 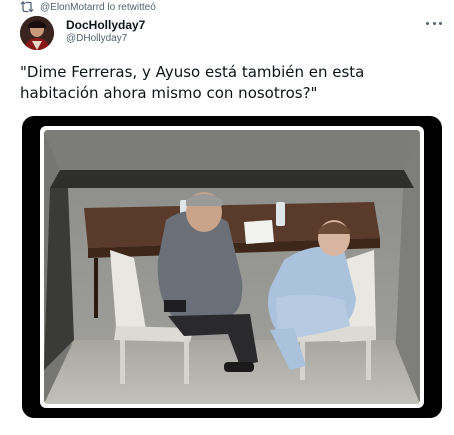 What do you see at coordinates (37, 33) in the screenshot?
I see `avatar` at bounding box center [37, 33].